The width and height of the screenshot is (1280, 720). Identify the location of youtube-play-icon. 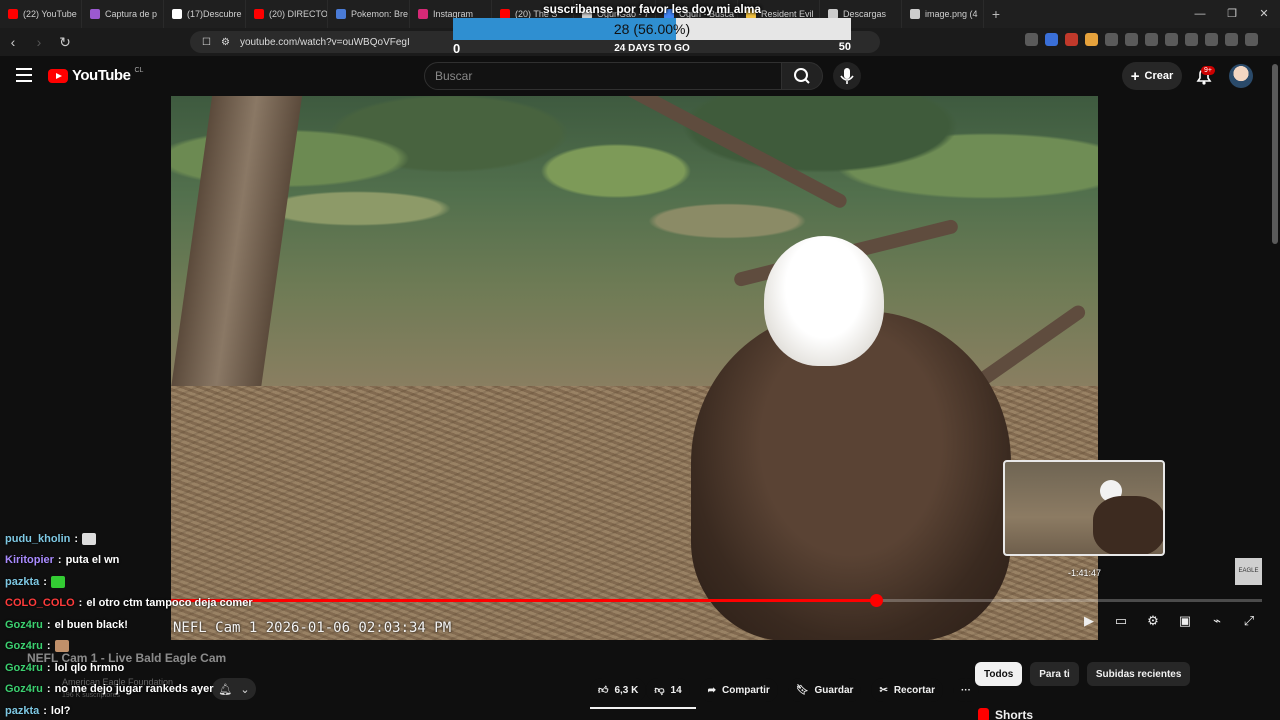
(58, 75).